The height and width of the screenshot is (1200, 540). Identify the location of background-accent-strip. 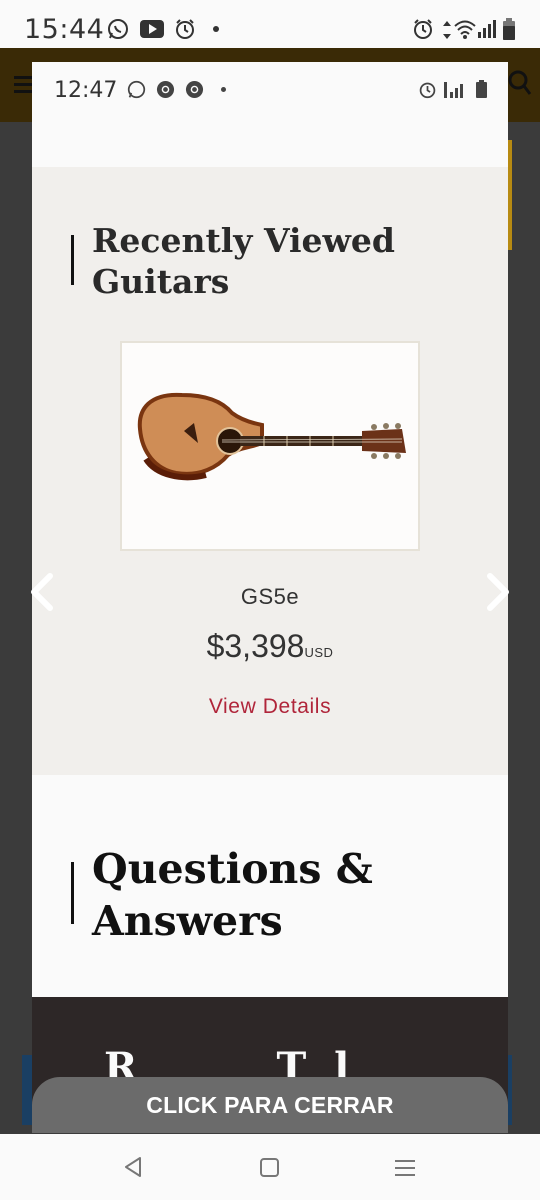
(510, 195).